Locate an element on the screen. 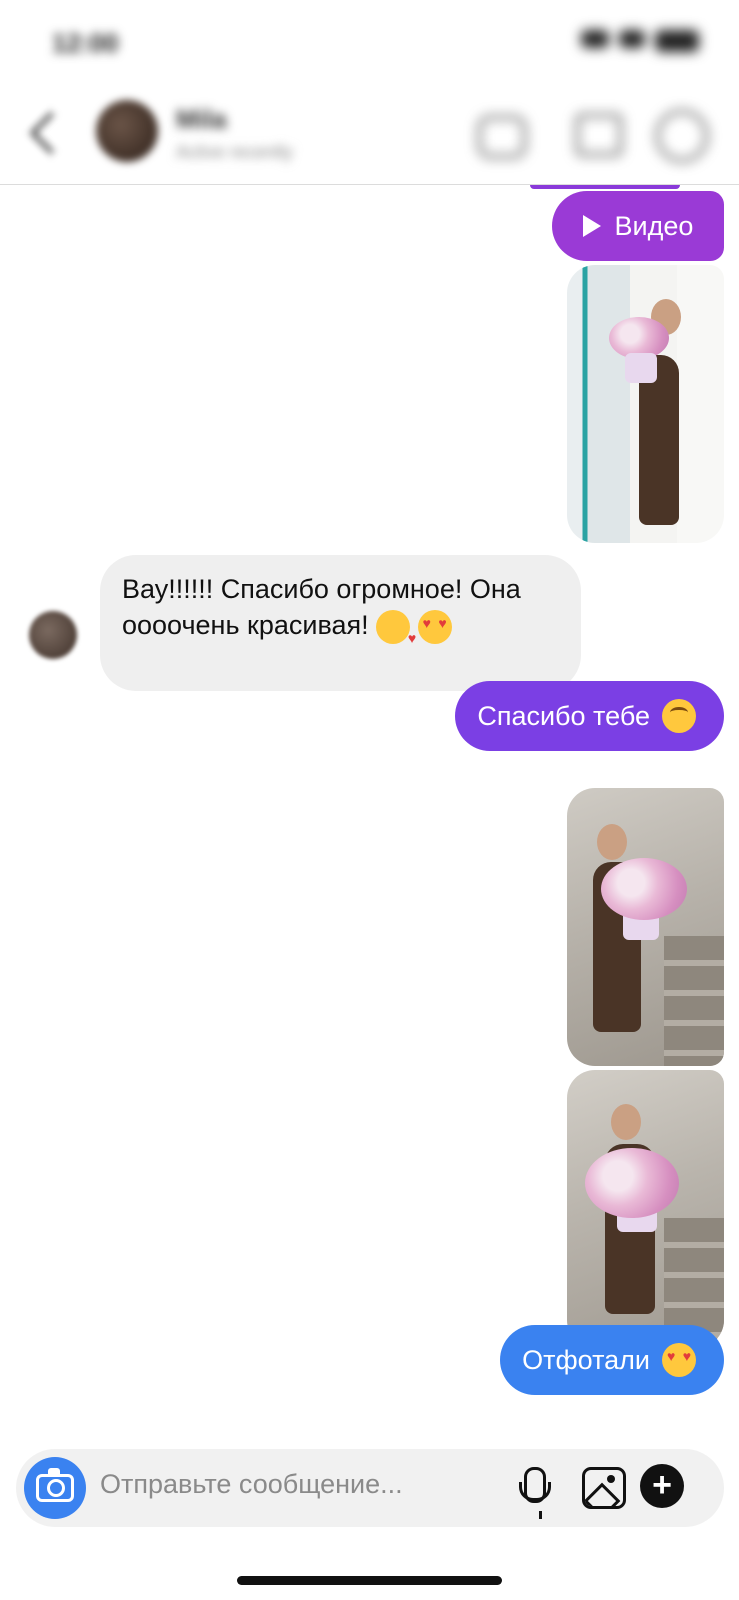  camera-icon is located at coordinates (55, 1485).